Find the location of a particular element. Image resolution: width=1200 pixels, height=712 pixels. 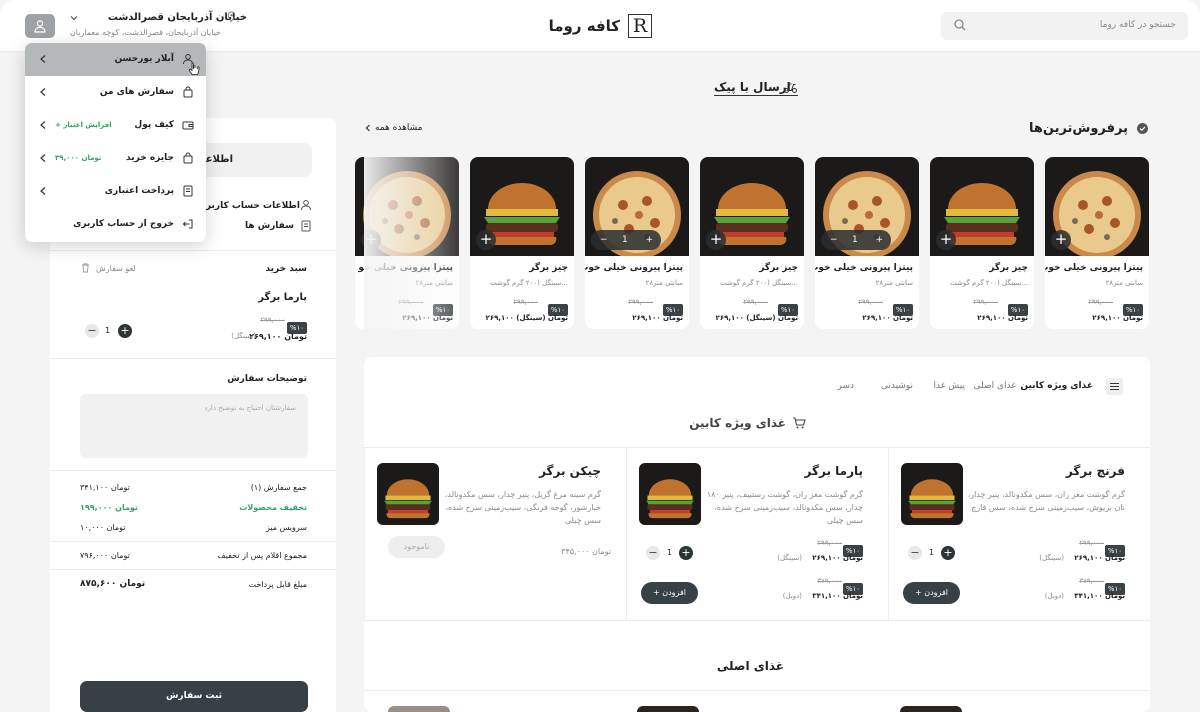

shopping-bag-icon is located at coordinates (188, 92).